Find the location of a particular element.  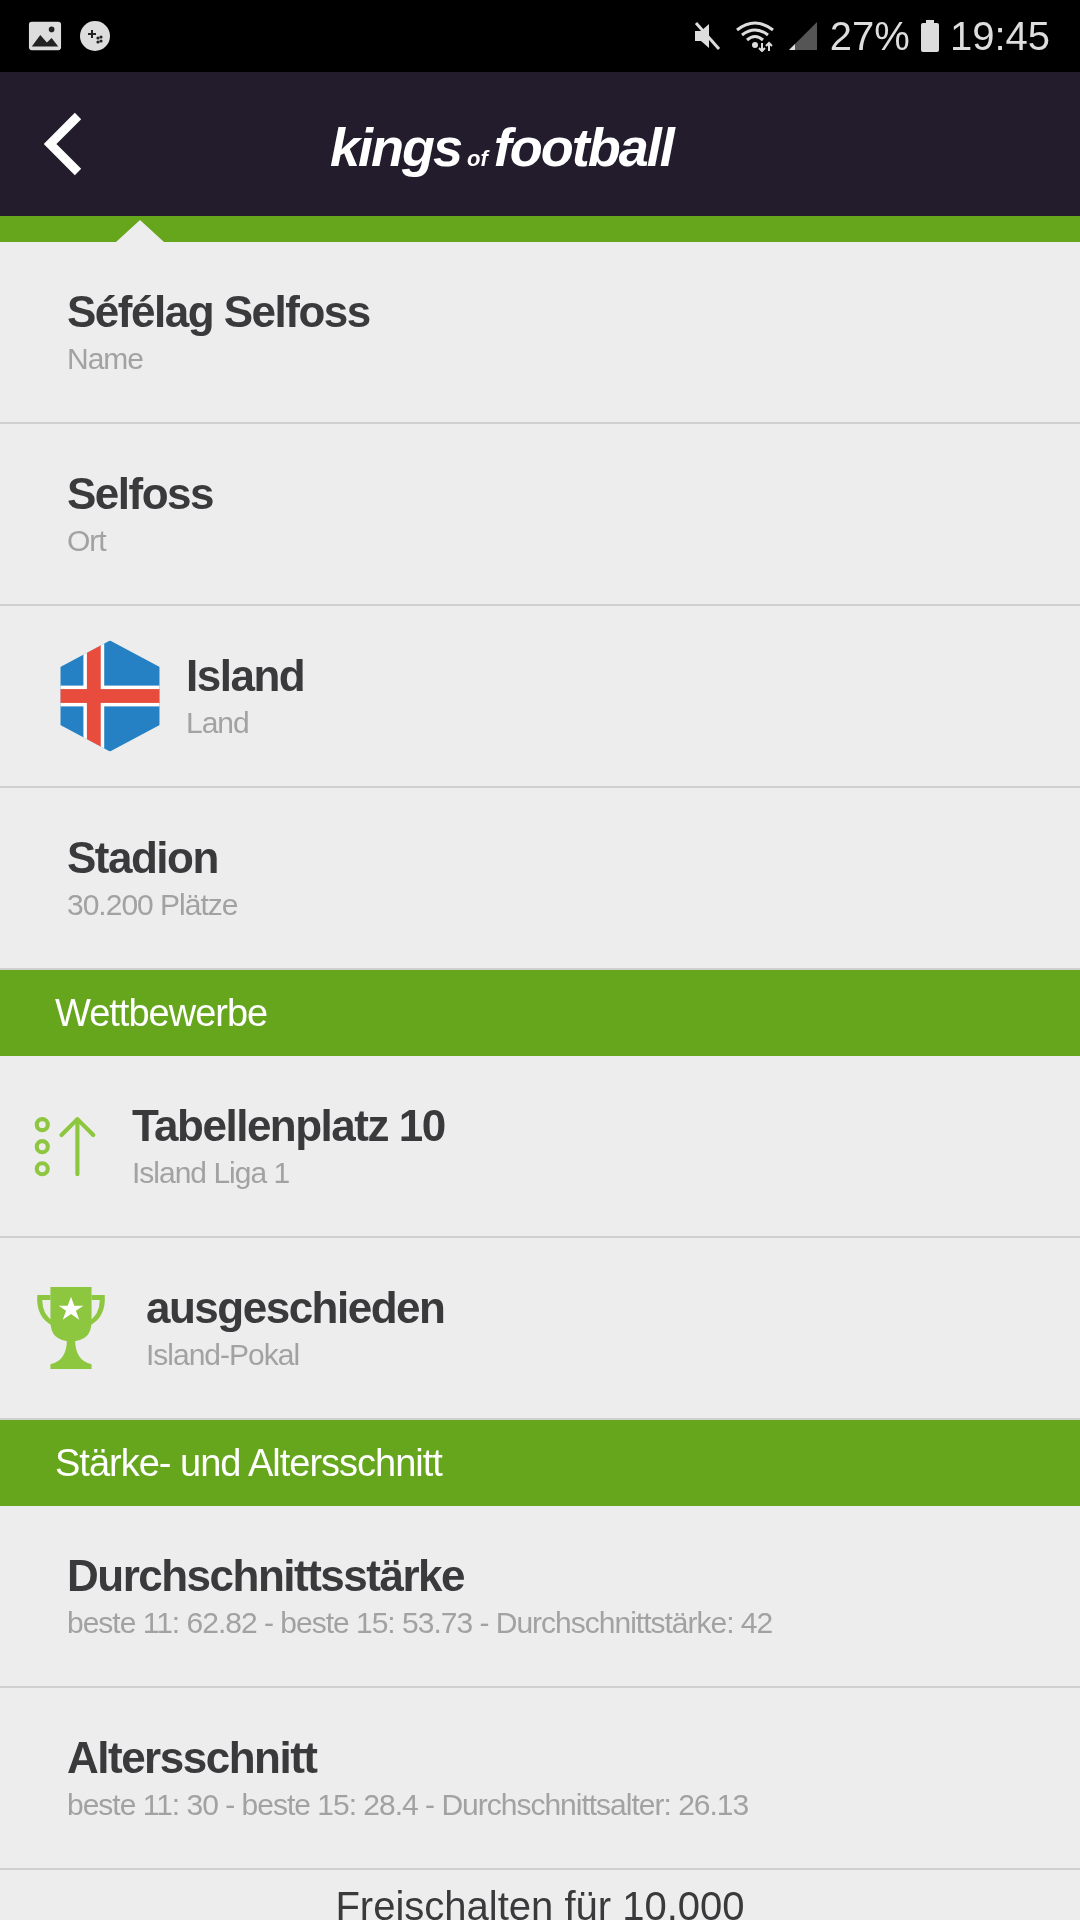

list-item: Selfoss Ort is located at coordinates (540, 515).